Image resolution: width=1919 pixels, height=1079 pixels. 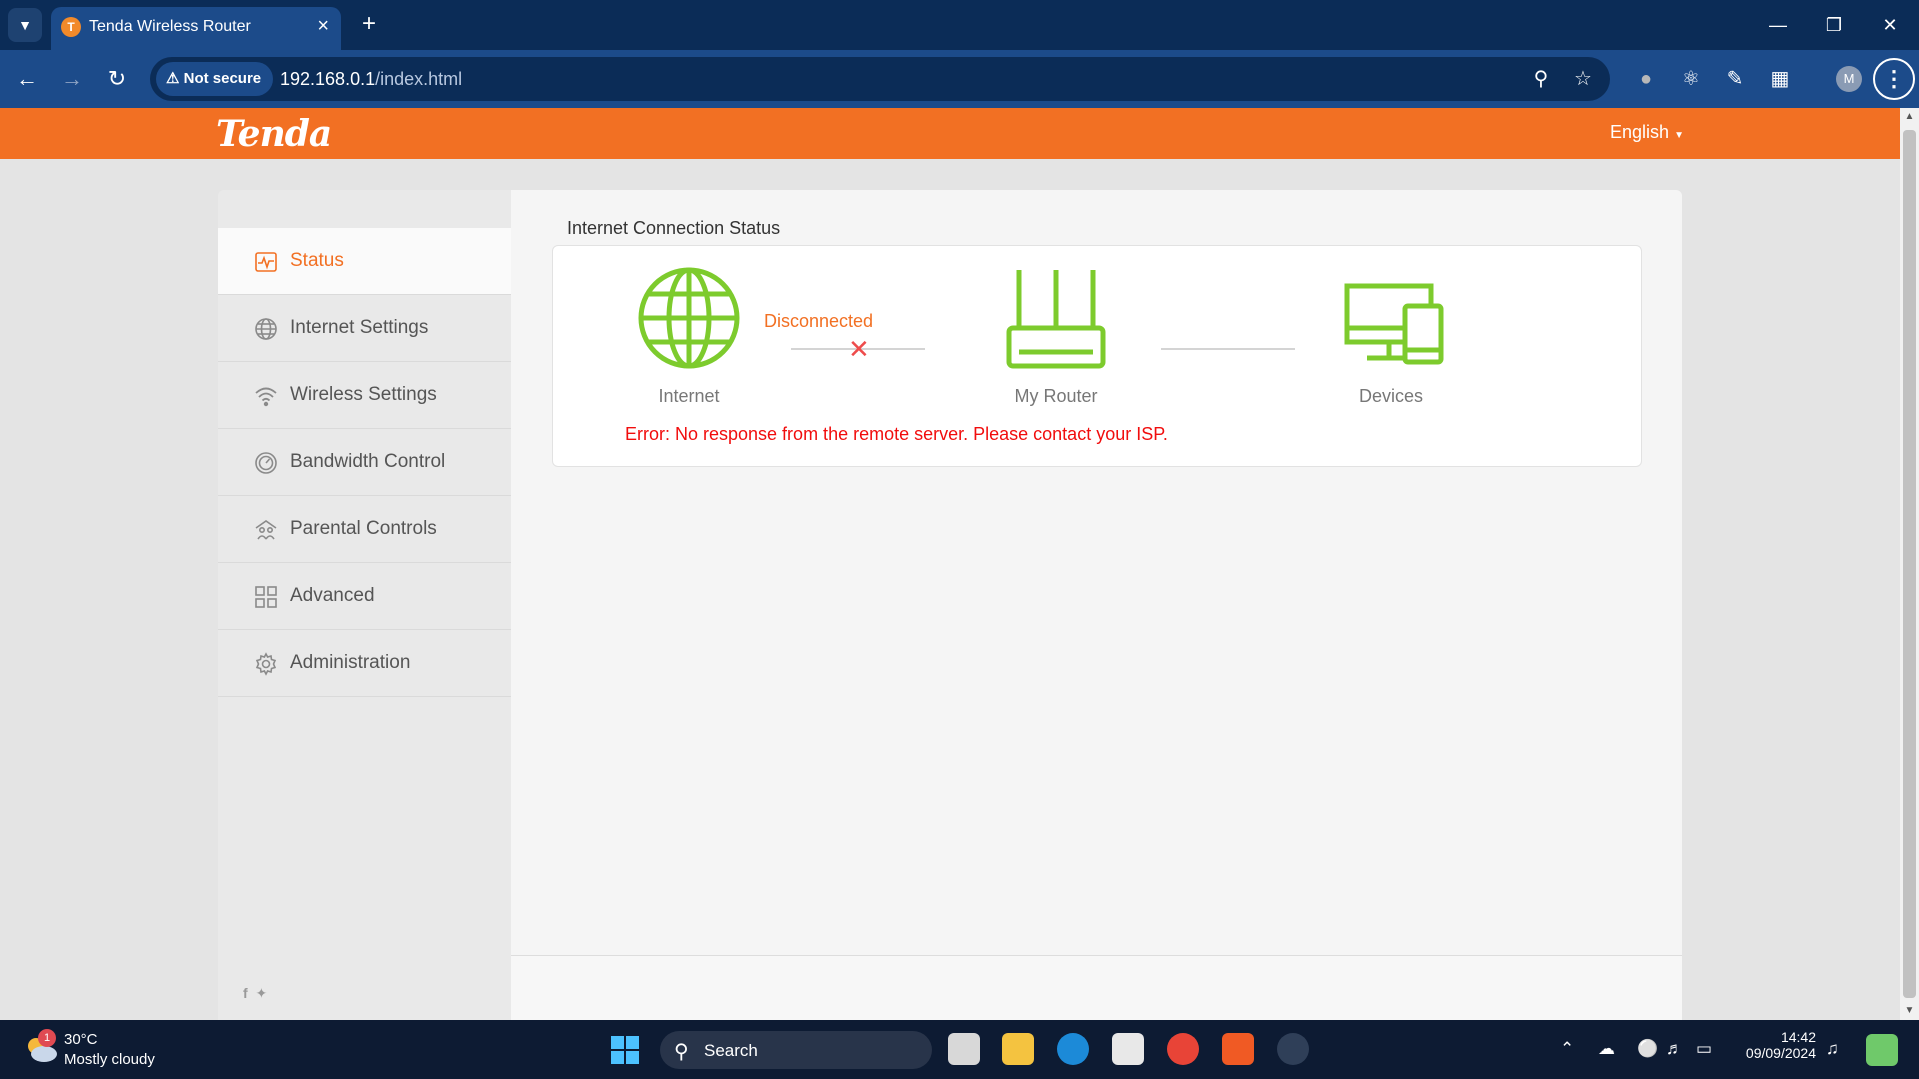 I want to click on extension-mic-icon: ●, so click(x=1646, y=79).